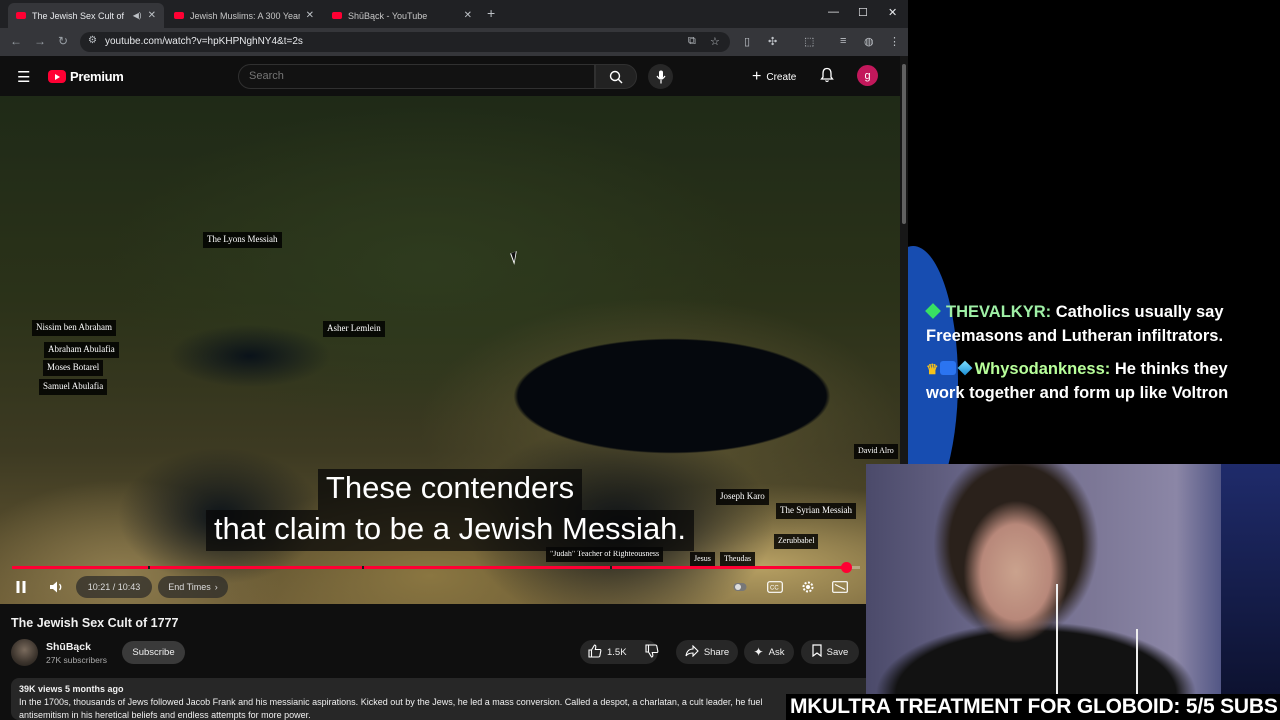 Image resolution: width=1280 pixels, height=720 pixels. Describe the element at coordinates (24, 652) in the screenshot. I see `channel-avatar` at that location.